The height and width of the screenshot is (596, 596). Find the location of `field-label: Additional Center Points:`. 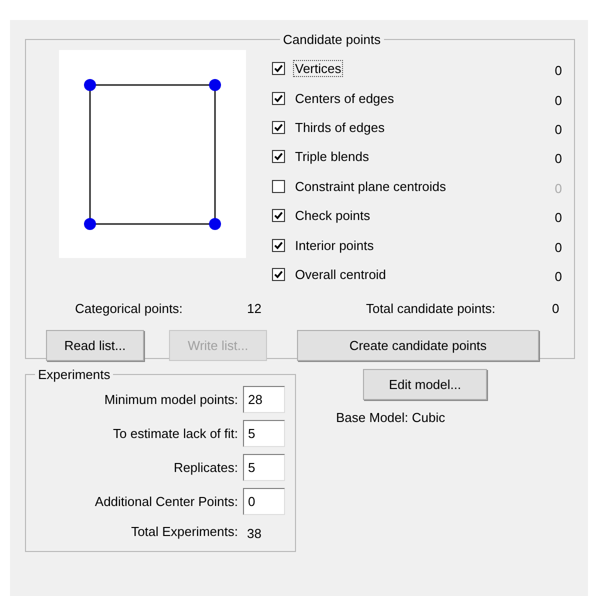

field-label: Additional Center Points: is located at coordinates (166, 501).